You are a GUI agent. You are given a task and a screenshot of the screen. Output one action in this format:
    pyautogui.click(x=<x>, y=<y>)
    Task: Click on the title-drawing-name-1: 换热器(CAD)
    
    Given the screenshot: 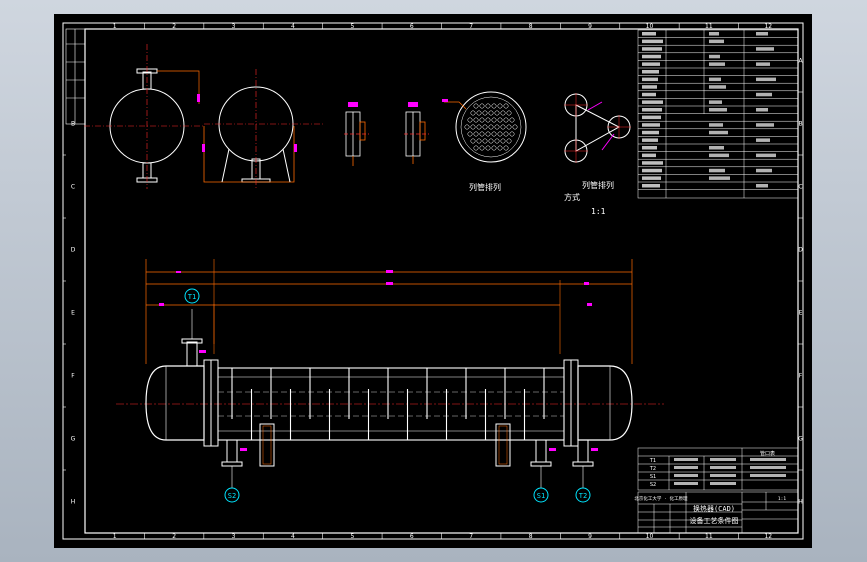 What is the action you would take?
    pyautogui.click(x=714, y=508)
    